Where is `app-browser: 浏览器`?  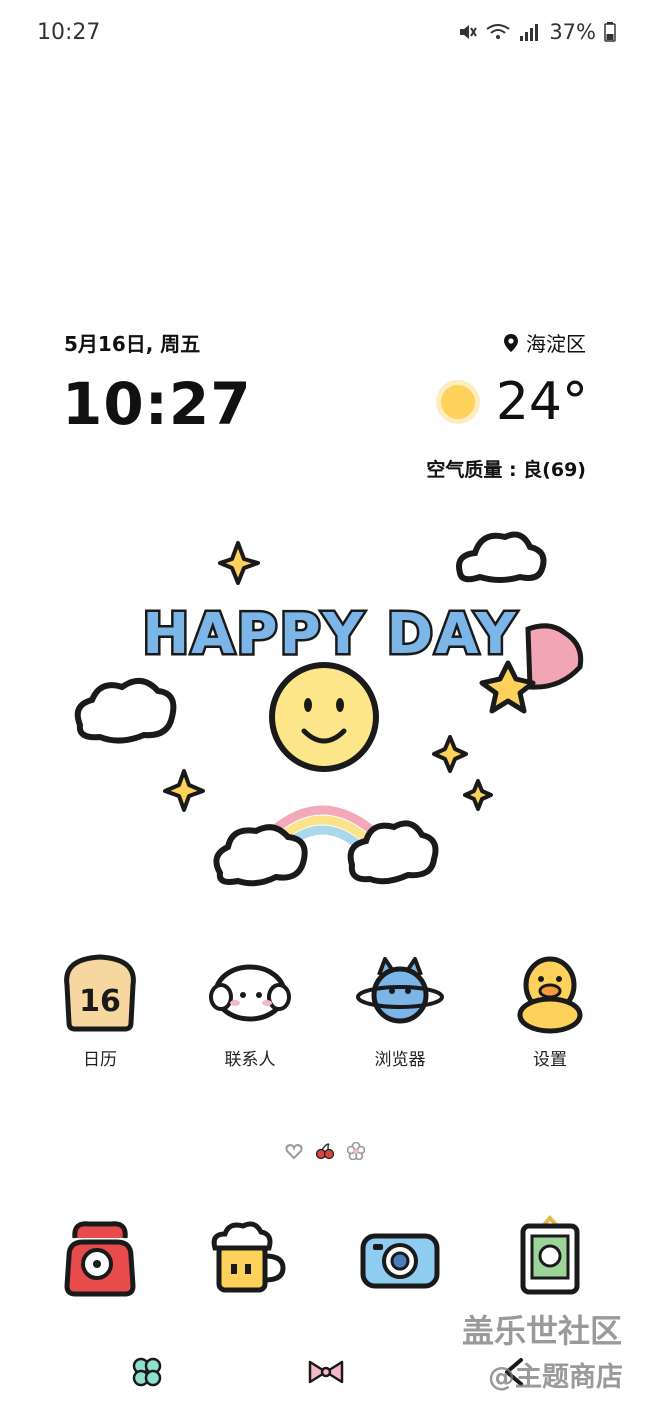
app-browser: 浏览器 is located at coordinates (400, 1007).